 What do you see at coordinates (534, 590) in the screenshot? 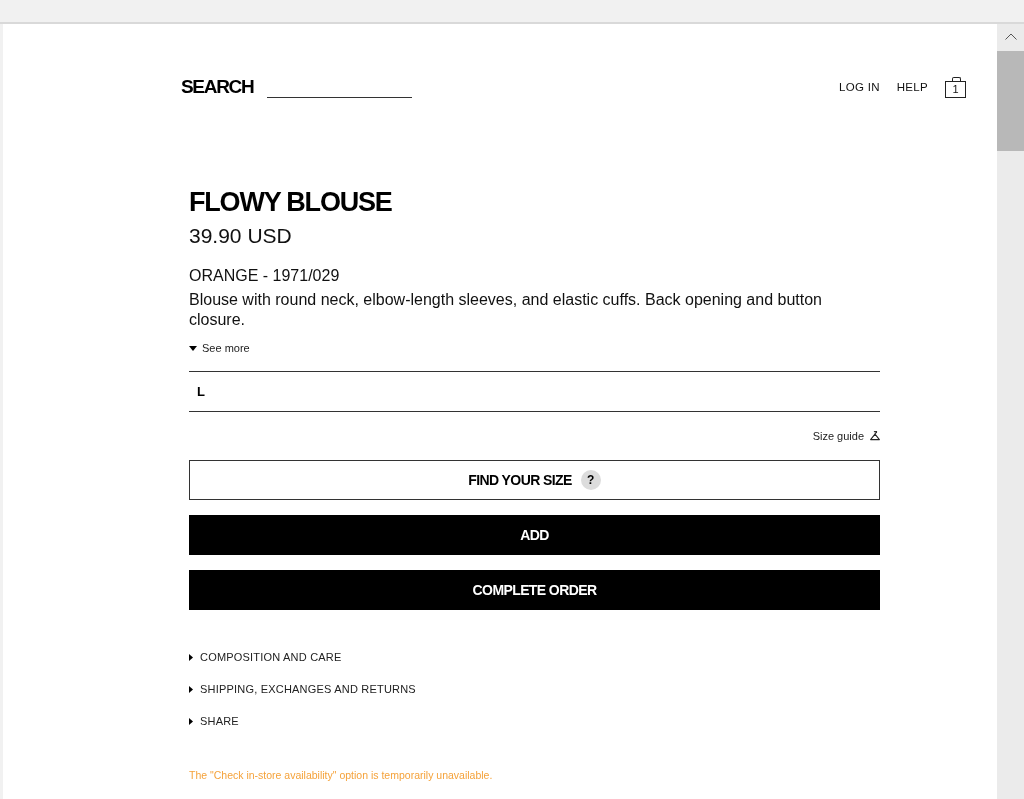
I see `complete-order-button: COMPLETE ORDER` at bounding box center [534, 590].